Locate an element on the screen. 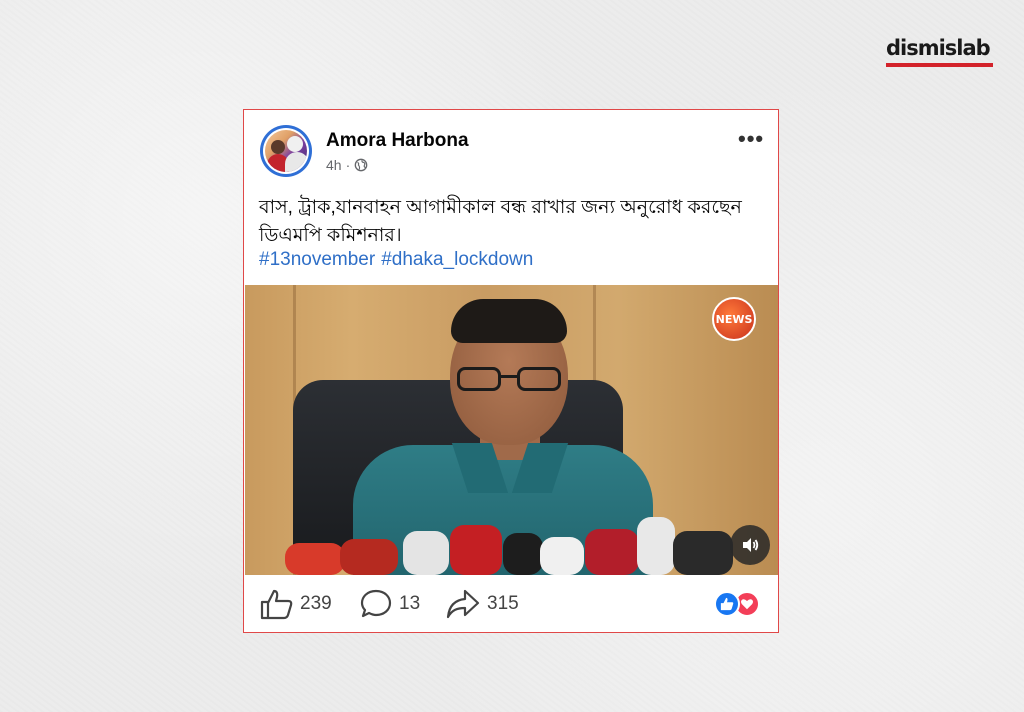  like-count: 239 is located at coordinates (316, 603).